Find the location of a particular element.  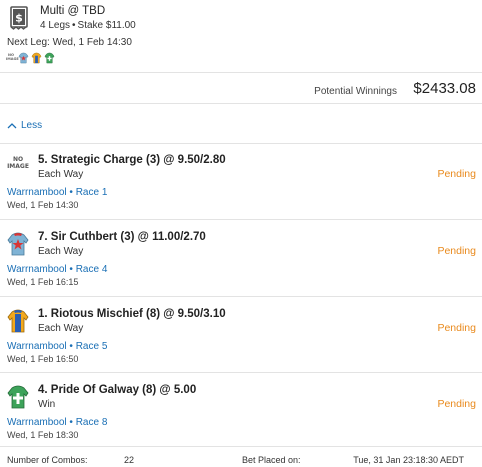

bet-slip-icon: $ is located at coordinates (19, 18).